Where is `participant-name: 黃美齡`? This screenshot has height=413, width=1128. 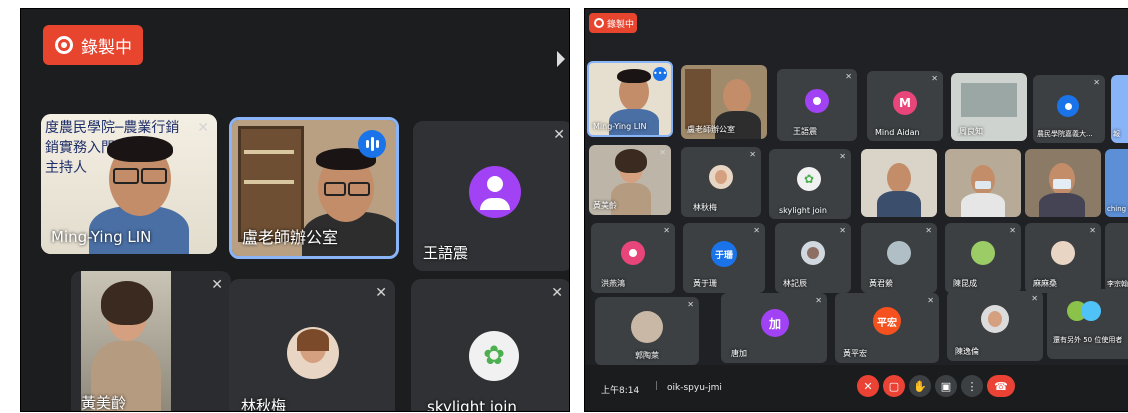 participant-name: 黃美齡 is located at coordinates (605, 205).